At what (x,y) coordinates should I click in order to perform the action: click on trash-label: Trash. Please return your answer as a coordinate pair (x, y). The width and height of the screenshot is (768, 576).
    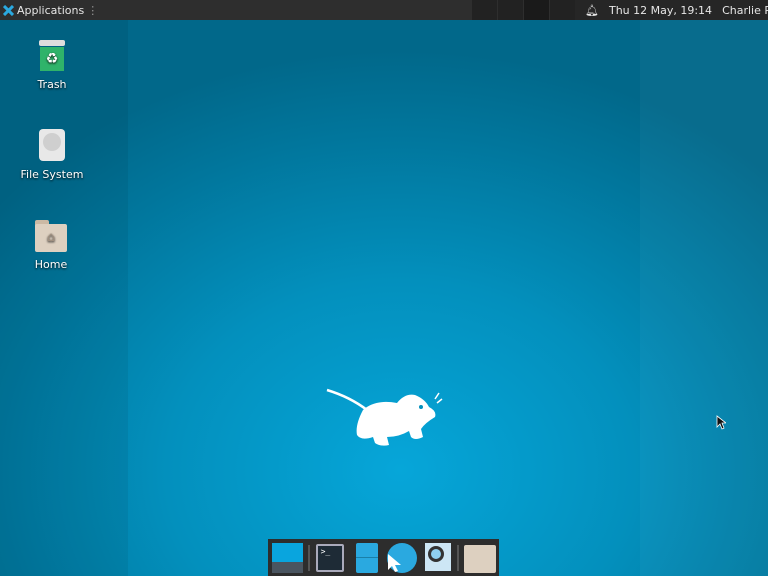
    Looking at the image, I should click on (52, 84).